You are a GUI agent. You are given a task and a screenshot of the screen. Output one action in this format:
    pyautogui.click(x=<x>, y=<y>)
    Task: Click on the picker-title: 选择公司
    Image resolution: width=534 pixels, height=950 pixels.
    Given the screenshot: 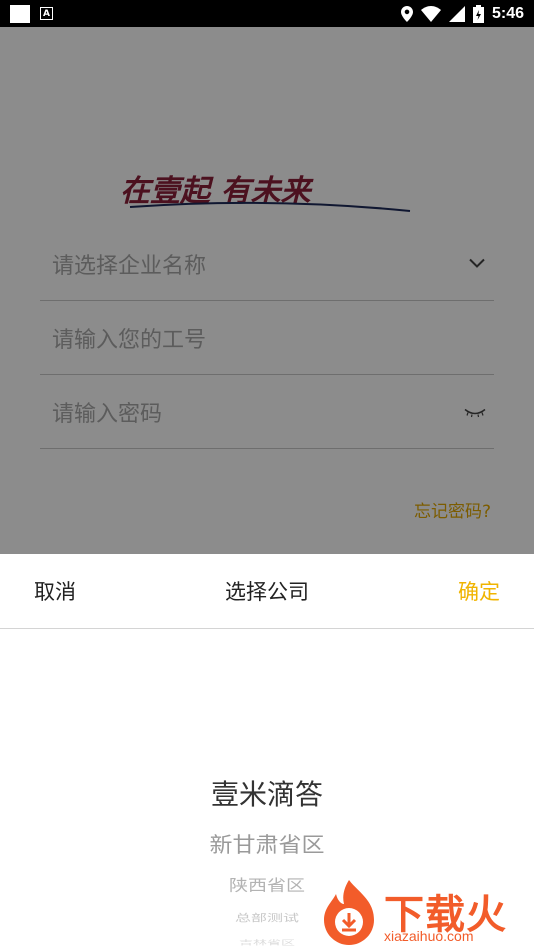 What is the action you would take?
    pyautogui.click(x=267, y=592)
    